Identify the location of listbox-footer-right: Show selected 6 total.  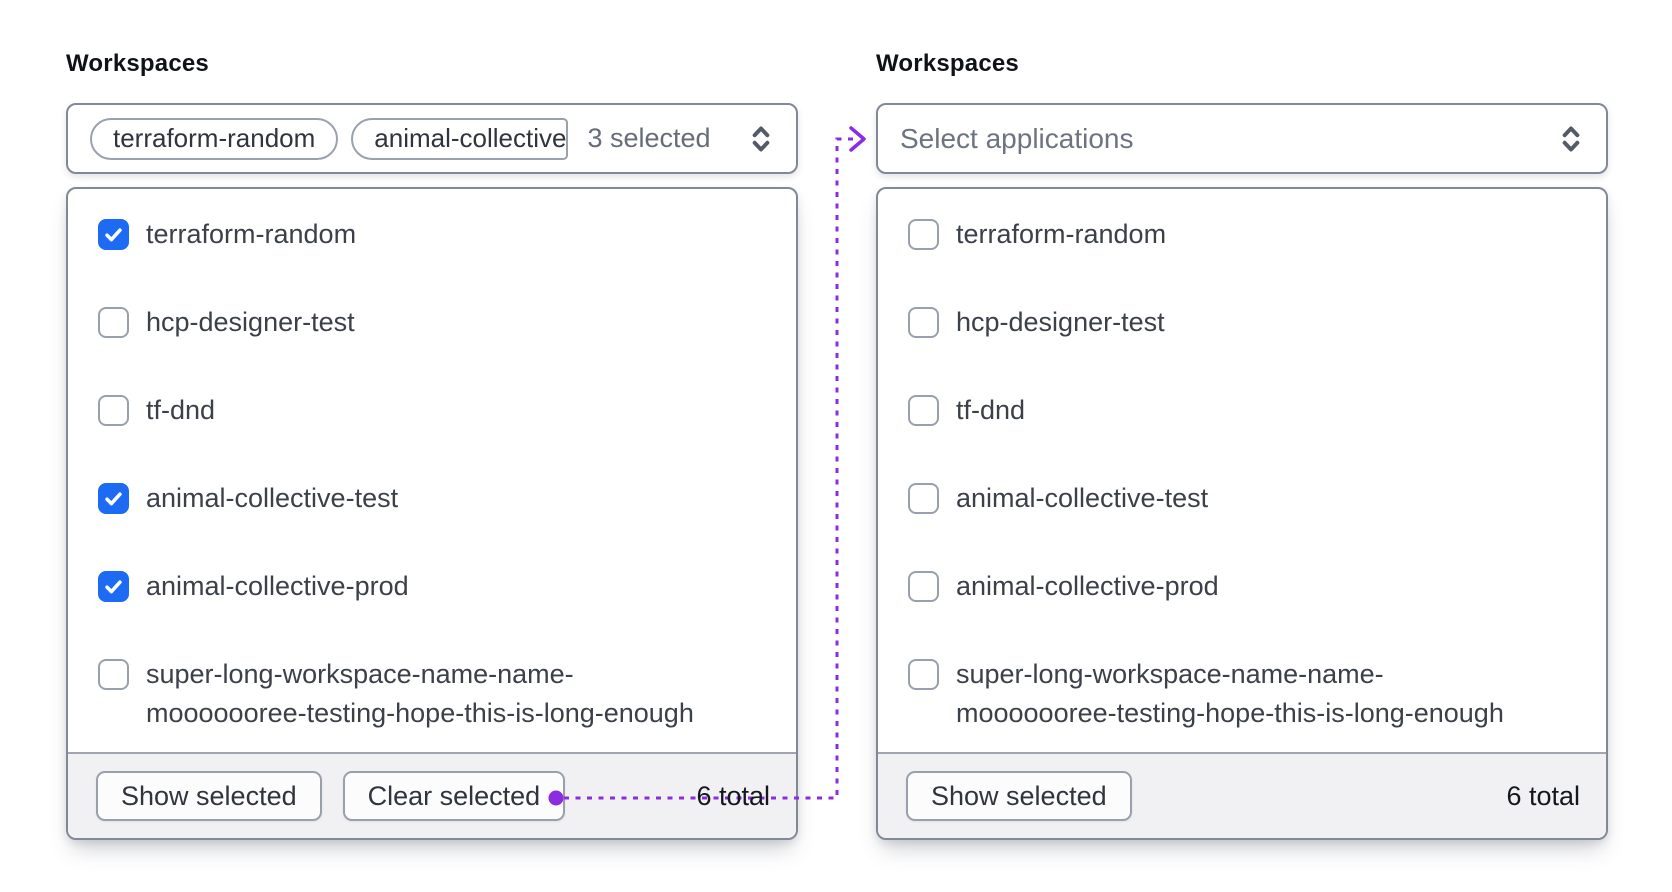
(1242, 795).